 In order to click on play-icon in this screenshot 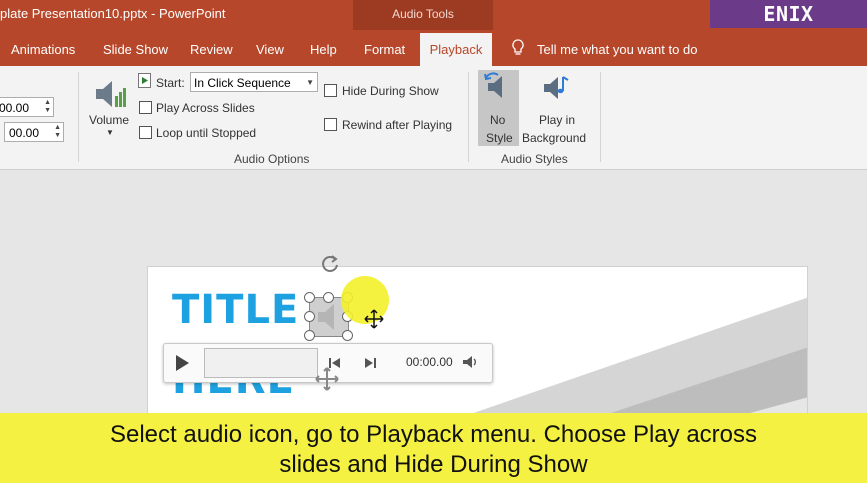, I will do `click(182, 365)`.